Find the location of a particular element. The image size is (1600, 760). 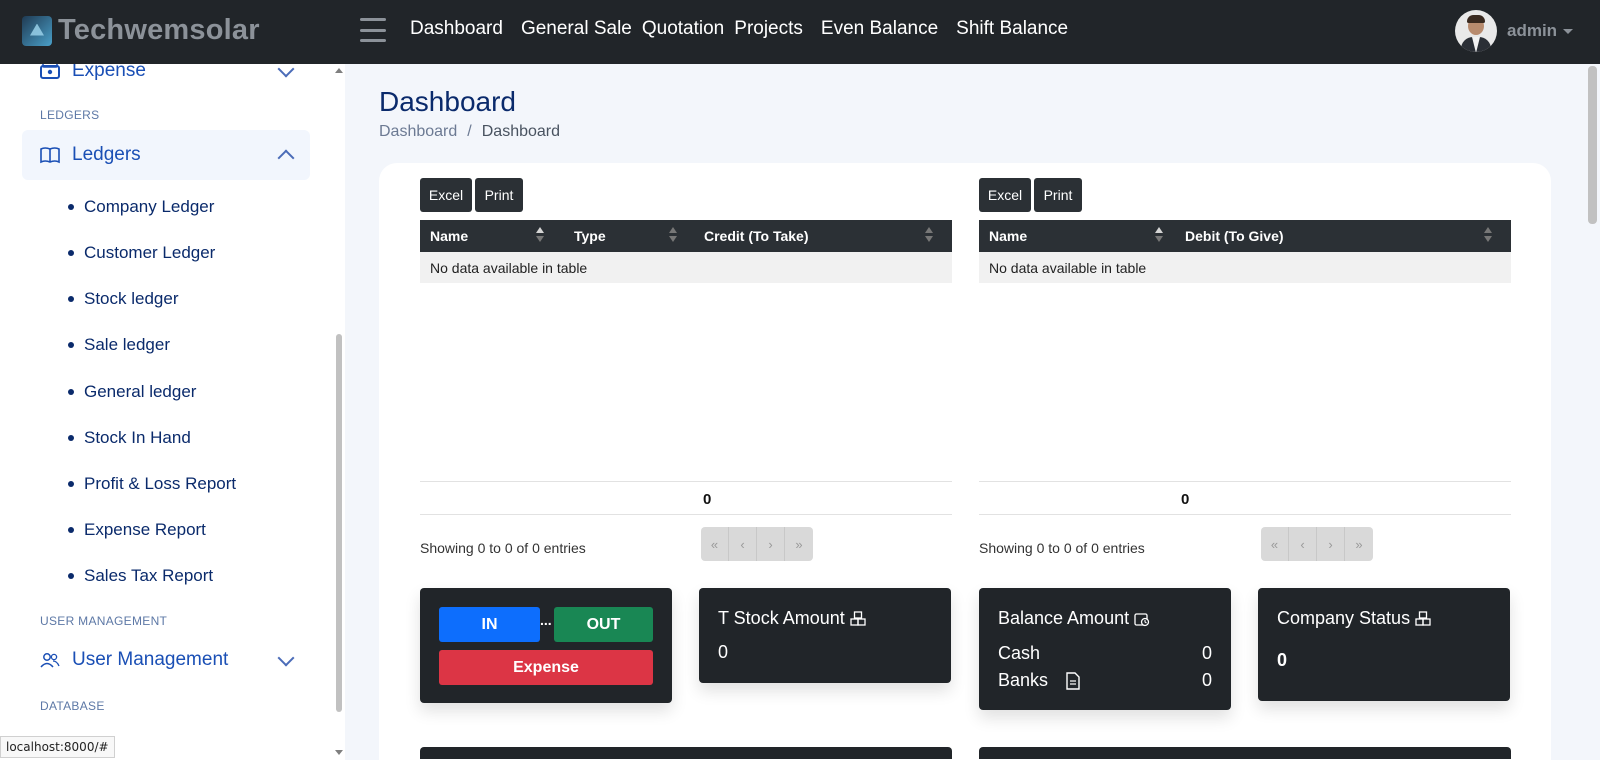

sidebar-subitem-label: Stock In Hand is located at coordinates (137, 437).